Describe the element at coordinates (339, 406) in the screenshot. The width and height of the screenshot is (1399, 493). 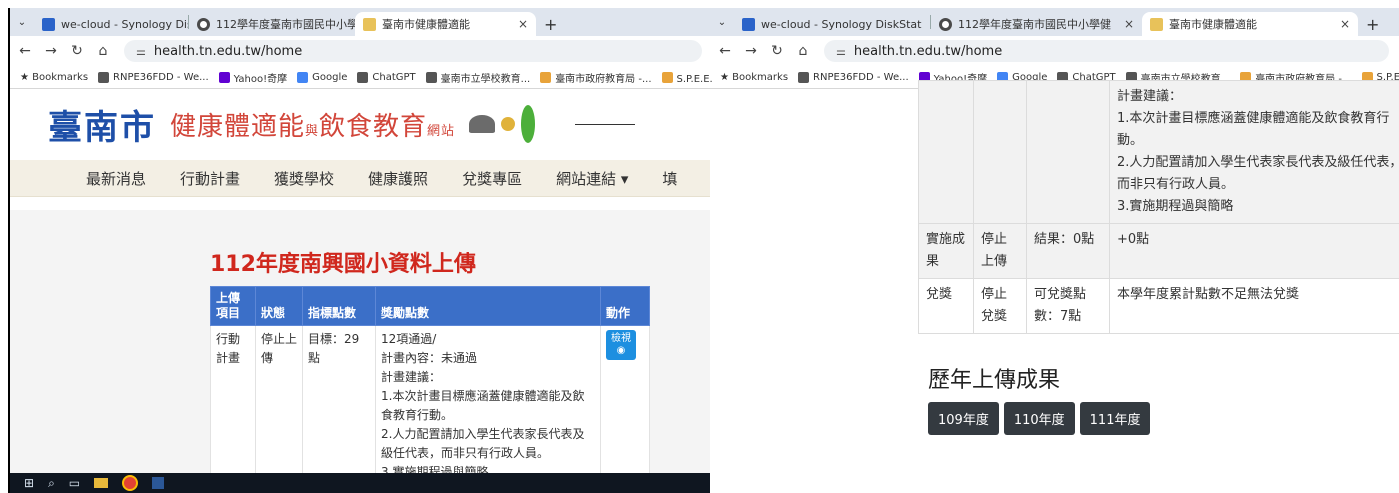
I see `cell-target: 目標：29點` at that location.